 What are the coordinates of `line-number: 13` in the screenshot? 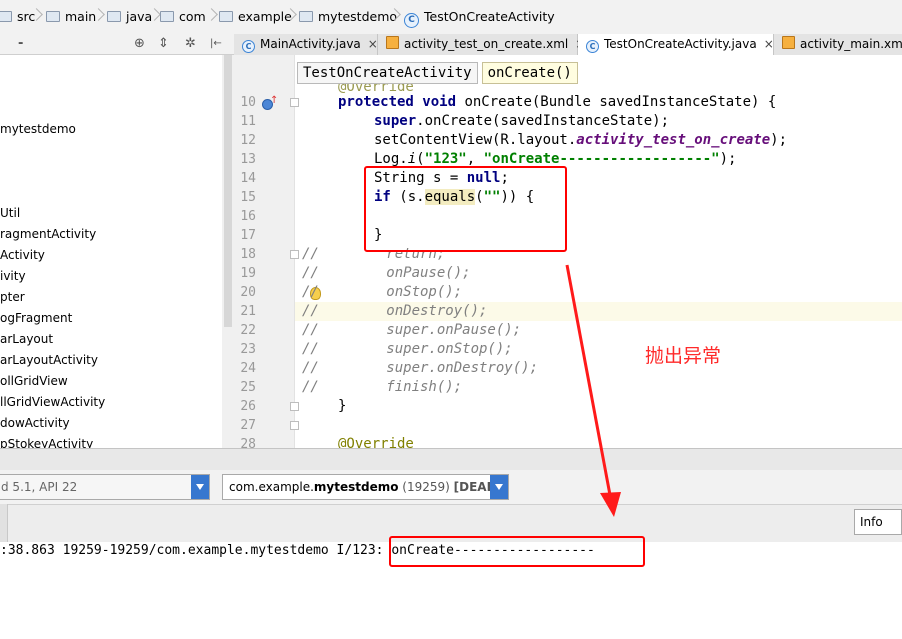 It's located at (248, 159).